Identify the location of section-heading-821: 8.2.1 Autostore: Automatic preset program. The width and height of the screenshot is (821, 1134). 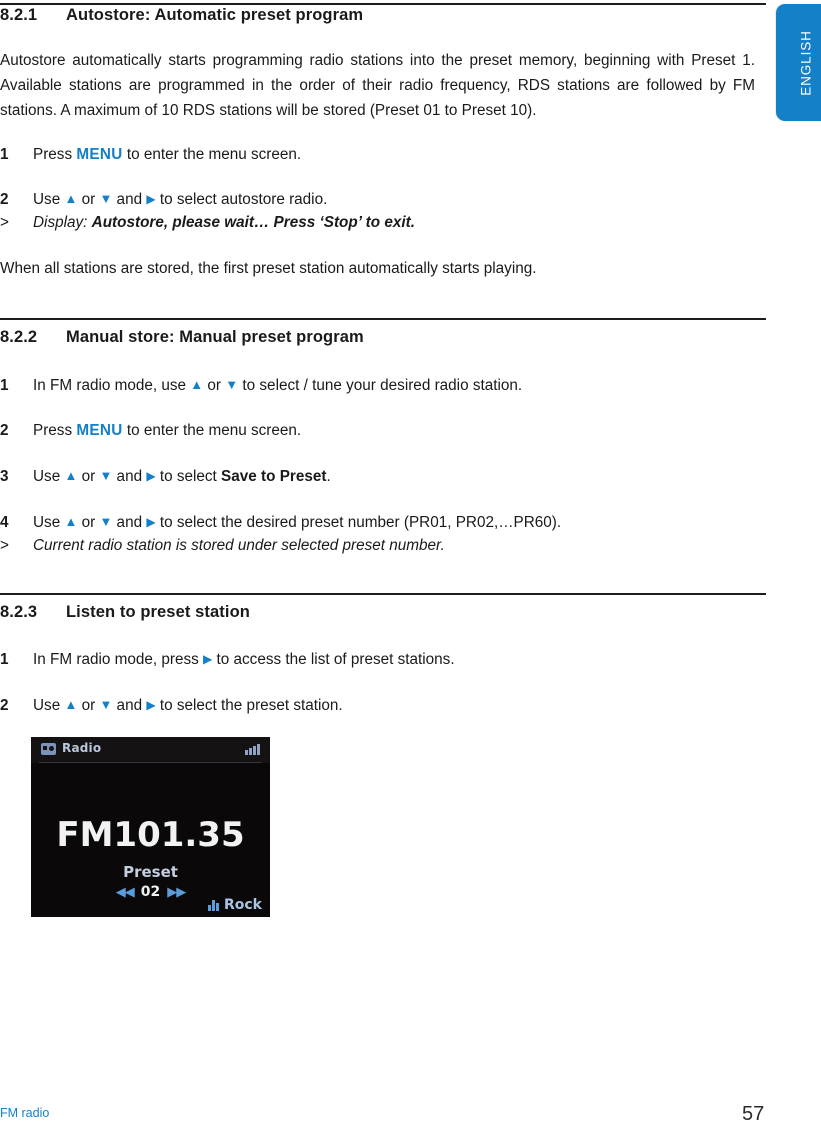
(181, 15).